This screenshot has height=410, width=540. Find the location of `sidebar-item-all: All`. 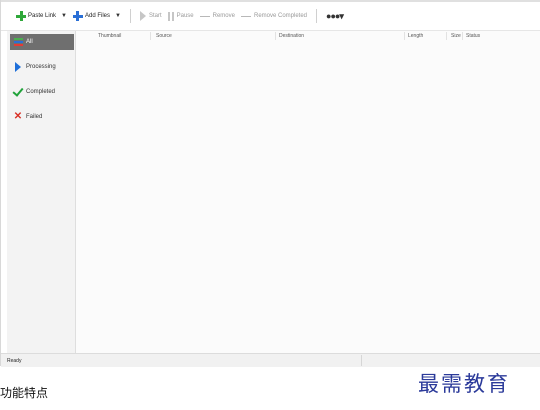

sidebar-item-all: All is located at coordinates (42, 42).